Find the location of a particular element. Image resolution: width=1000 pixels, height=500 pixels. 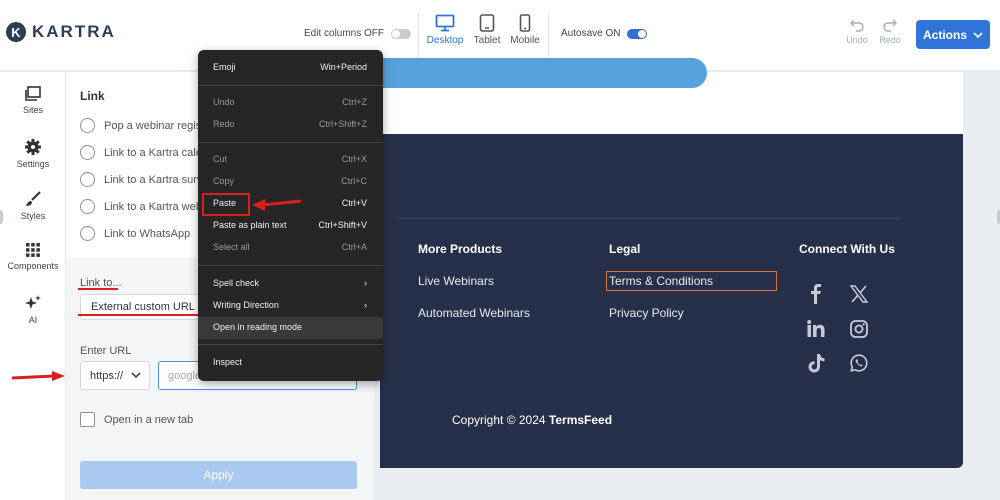

facebook-icon is located at coordinates (816, 294).